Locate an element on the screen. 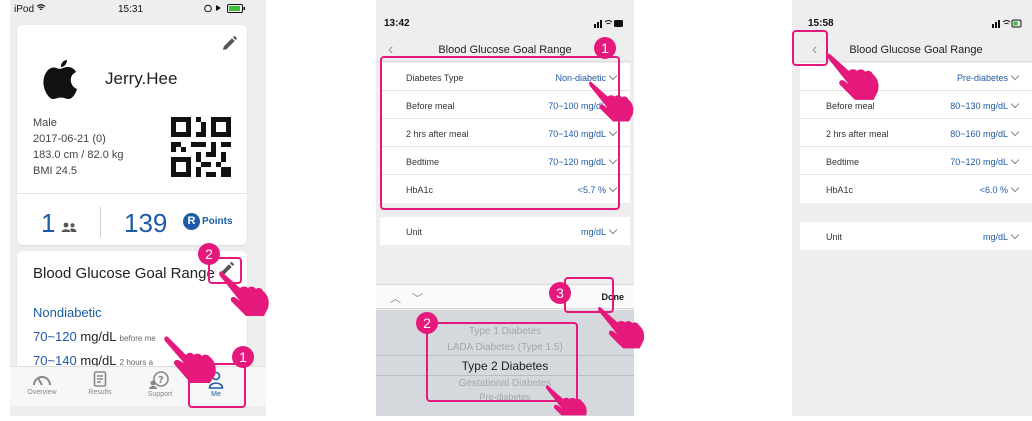  points-count: 139 is located at coordinates (145, 223).